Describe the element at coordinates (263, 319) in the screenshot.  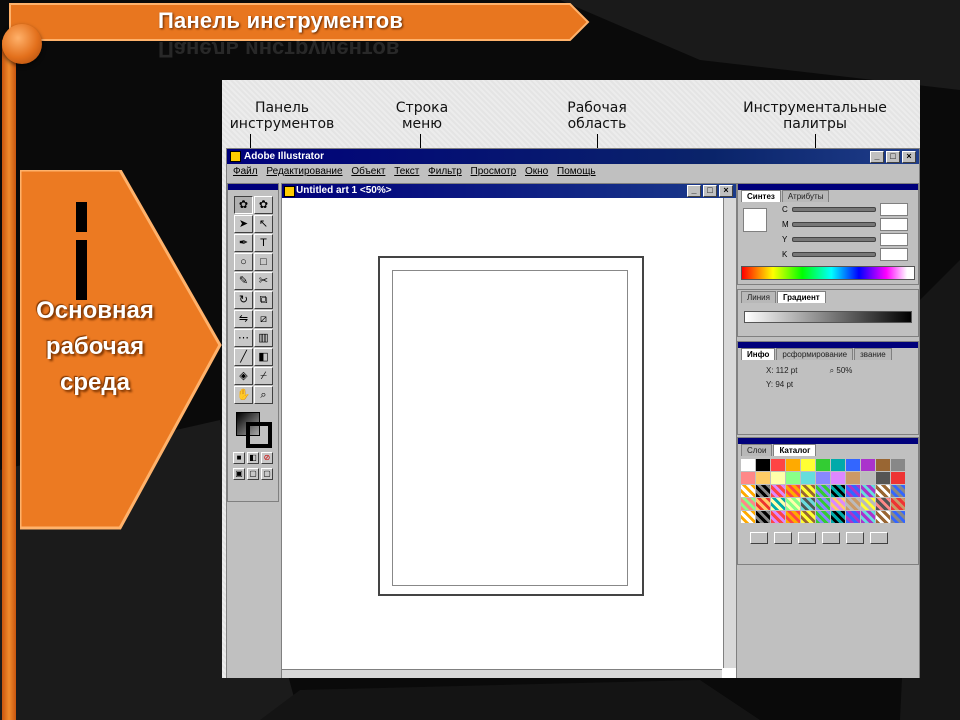
I see `shear-tool-icon: ⧄` at that location.